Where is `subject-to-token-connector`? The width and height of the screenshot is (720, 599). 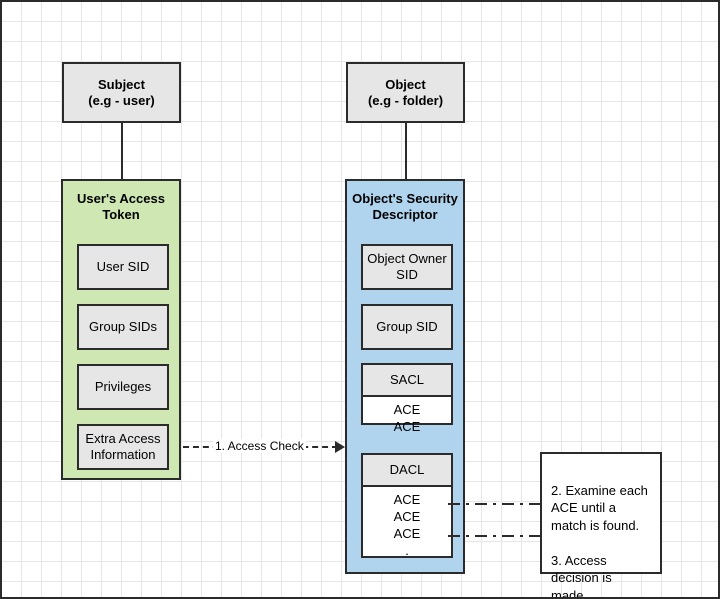
subject-to-token-connector is located at coordinates (122, 151).